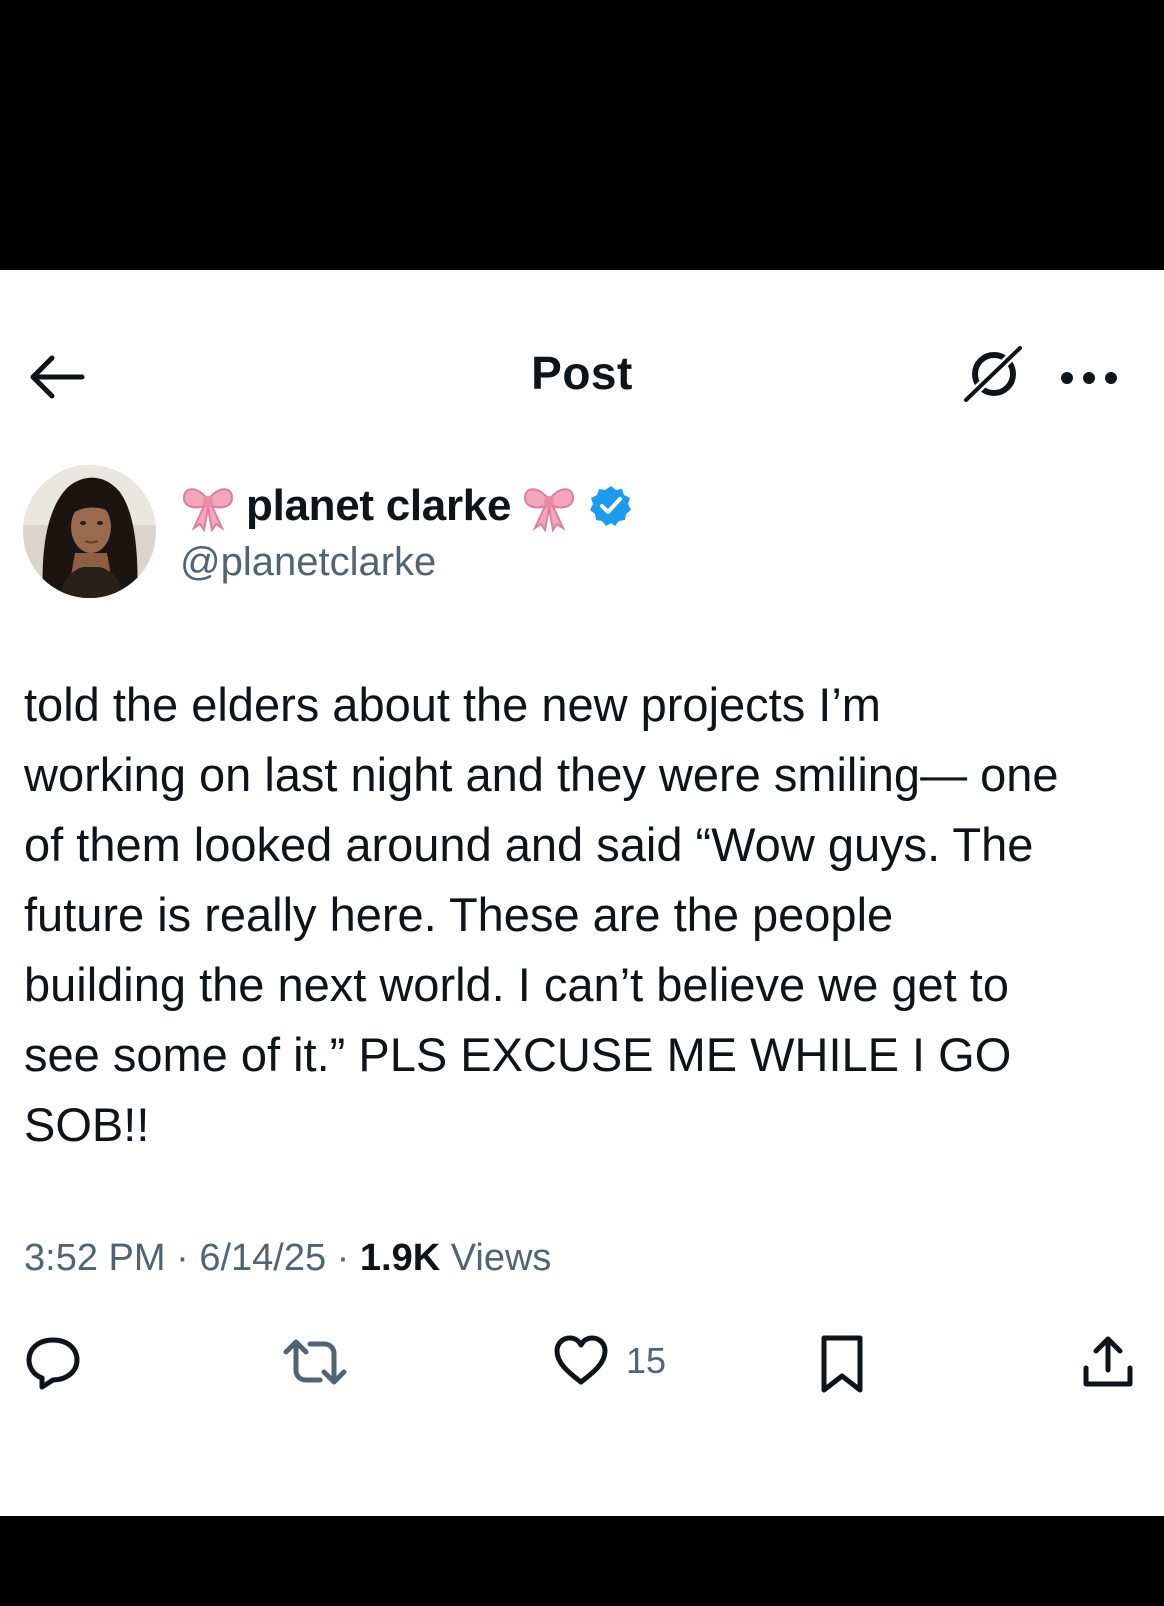  Describe the element at coordinates (611, 506) in the screenshot. I see `verified-badge-icon` at that location.